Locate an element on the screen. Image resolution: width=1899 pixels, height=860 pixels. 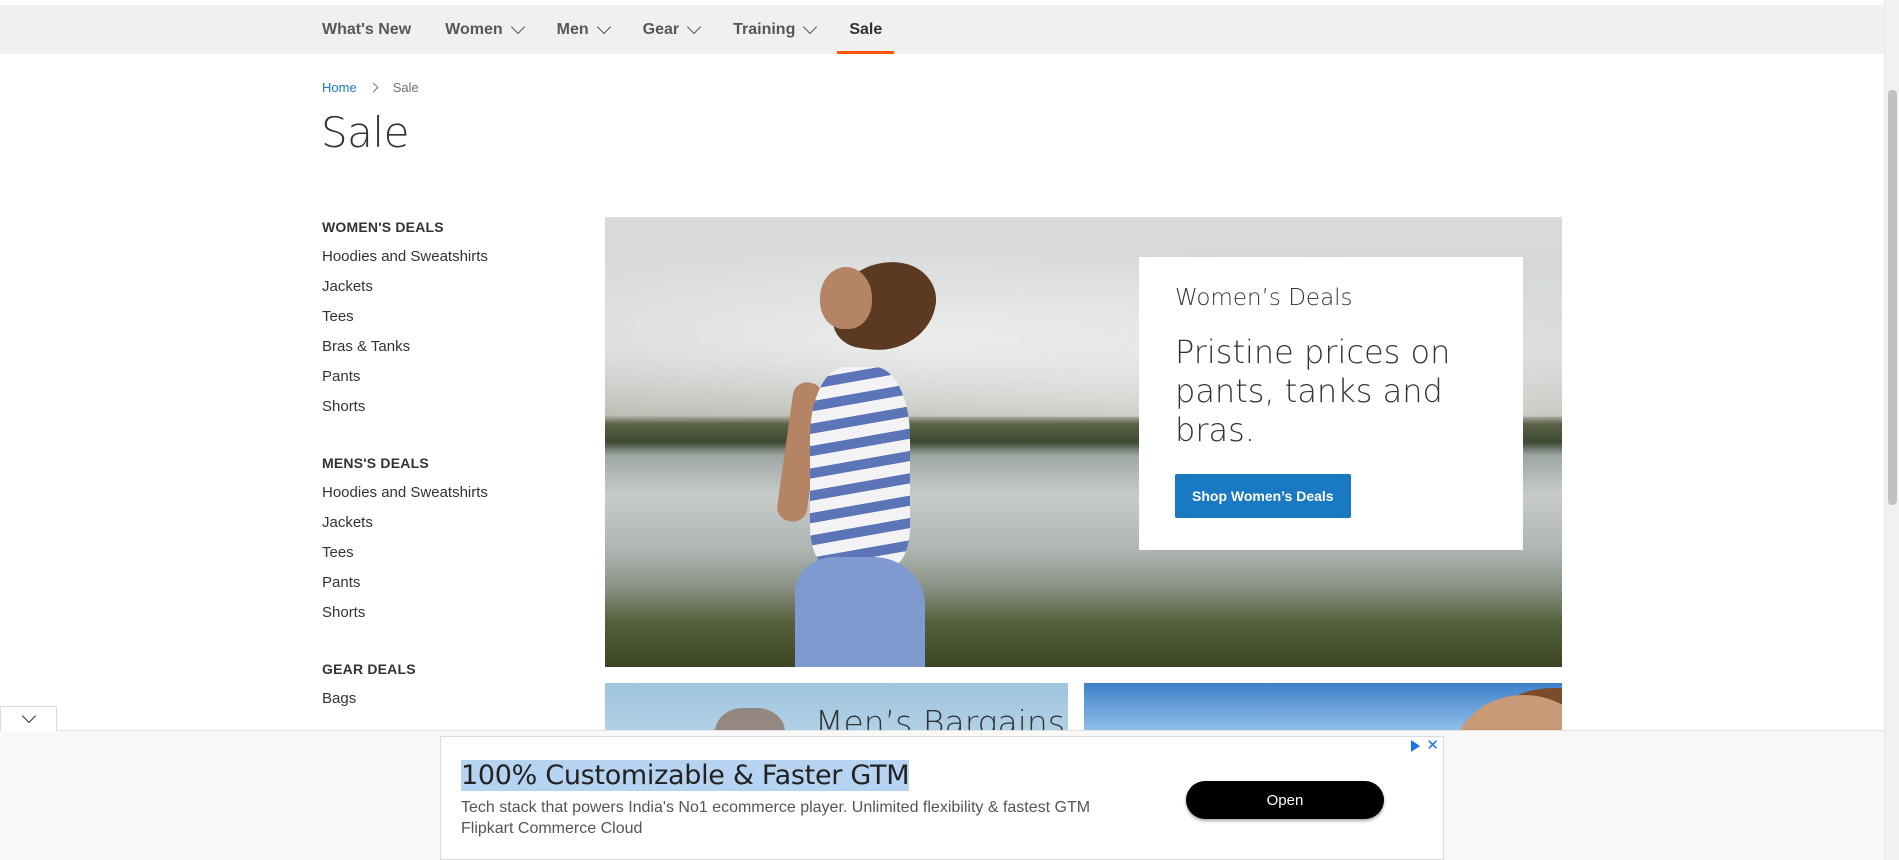
ad-choices-icon is located at coordinates (1415, 746).